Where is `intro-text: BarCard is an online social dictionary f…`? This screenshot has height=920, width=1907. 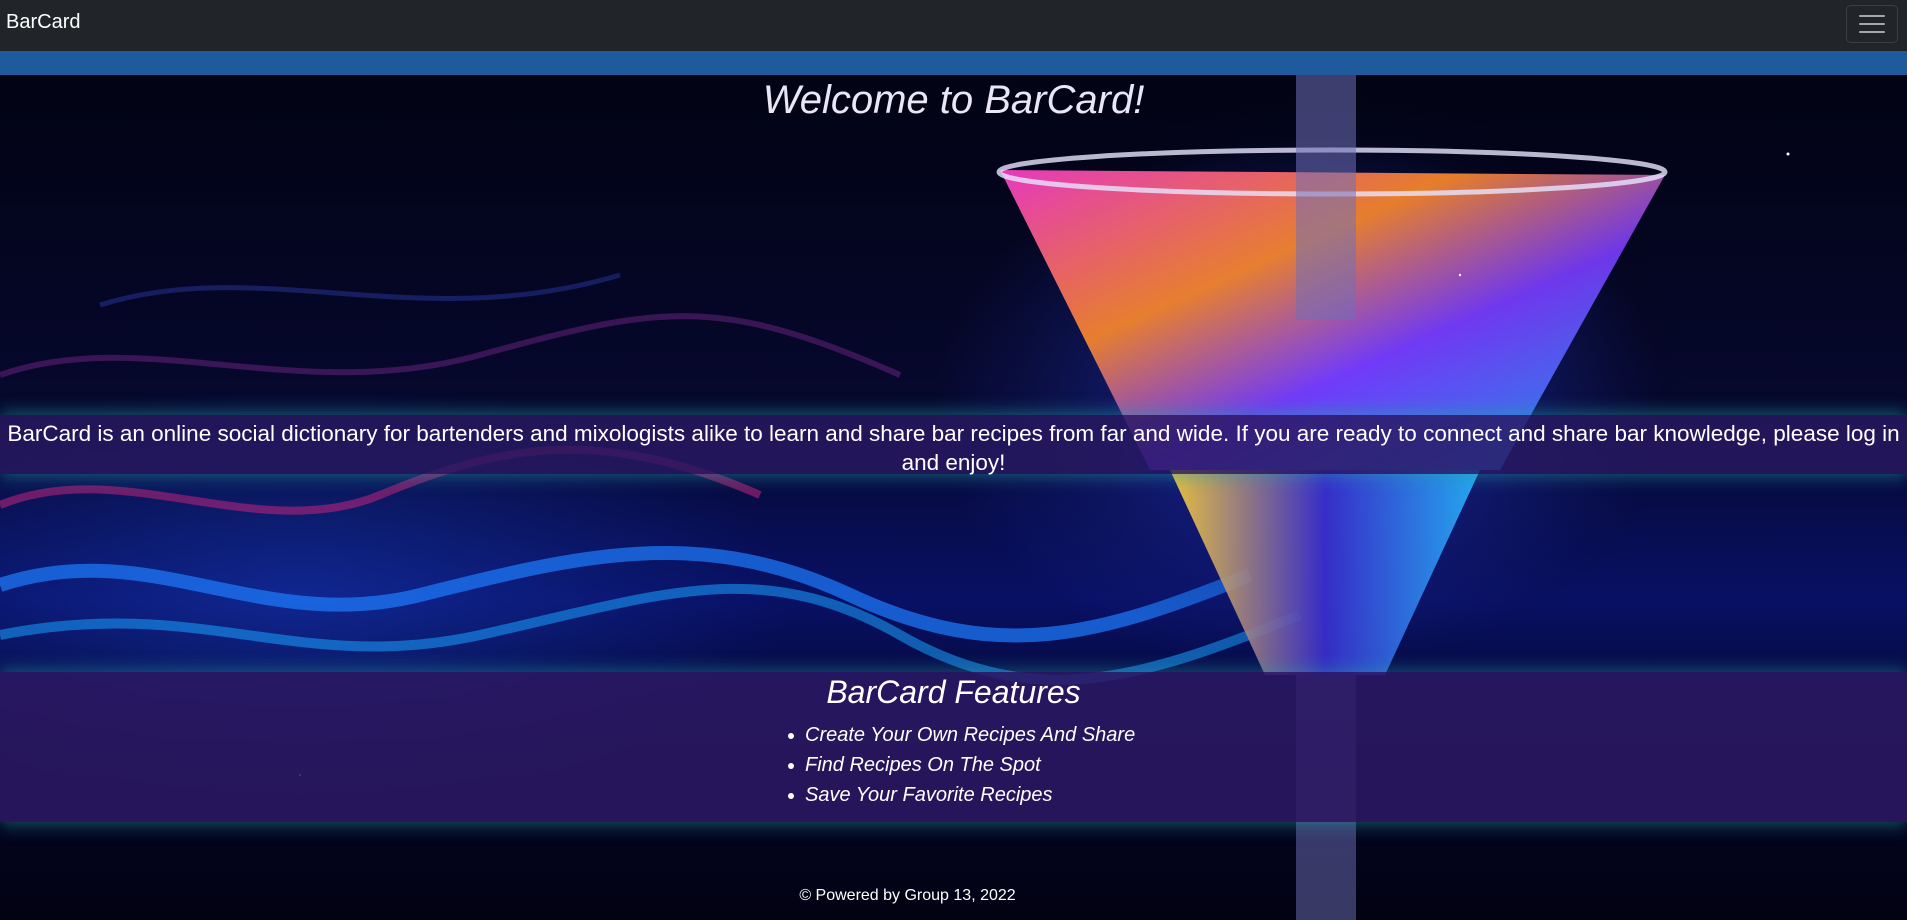 intro-text: BarCard is an online social dictionary f… is located at coordinates (953, 448).